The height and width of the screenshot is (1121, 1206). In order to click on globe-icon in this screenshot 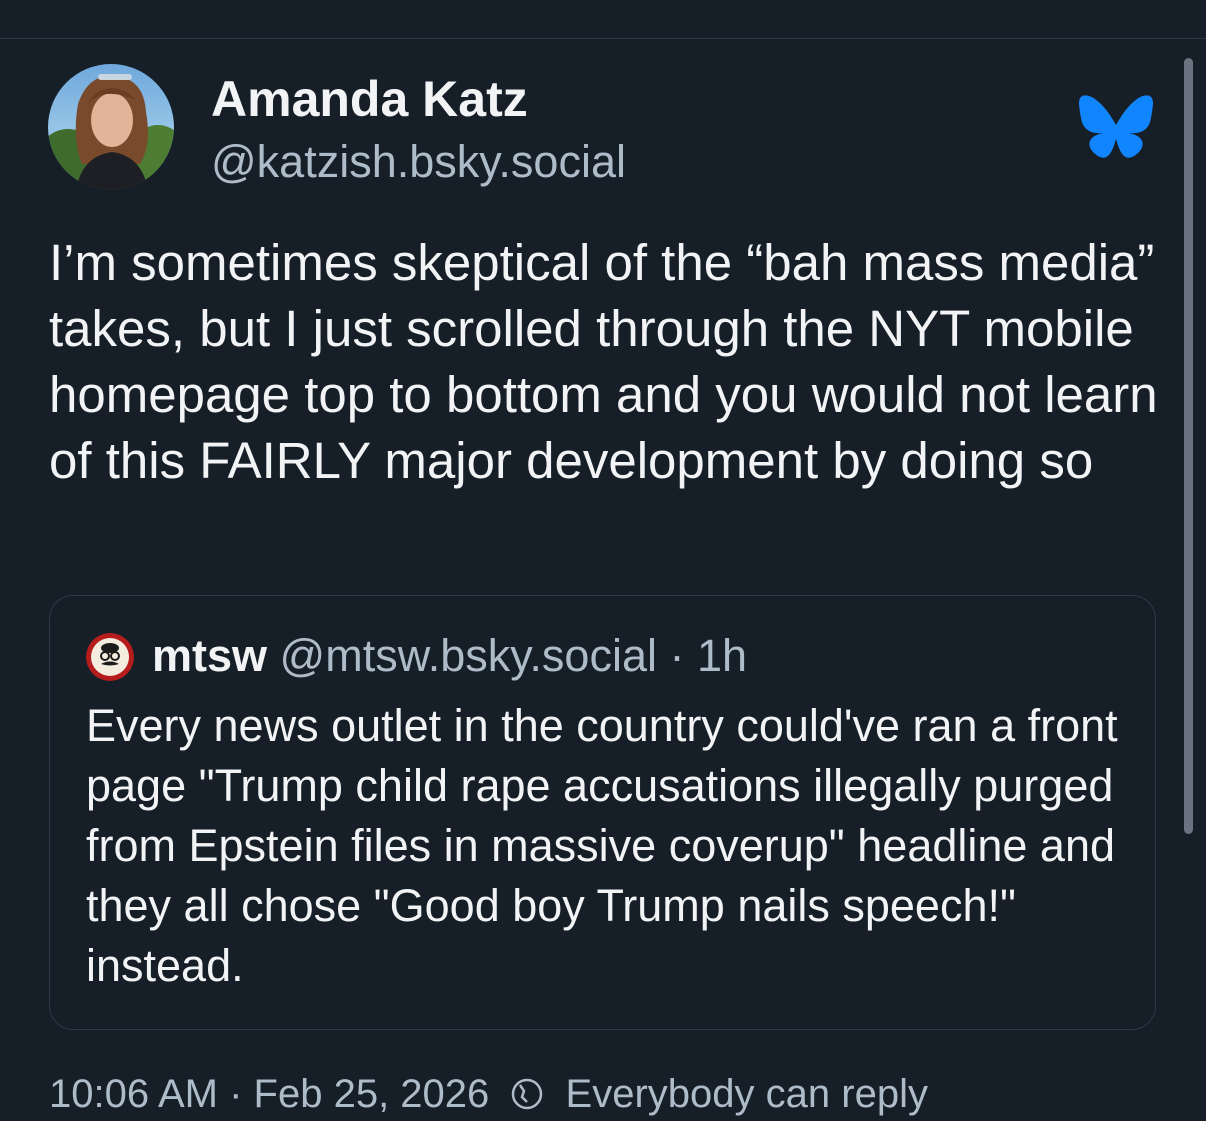, I will do `click(527, 1093)`.